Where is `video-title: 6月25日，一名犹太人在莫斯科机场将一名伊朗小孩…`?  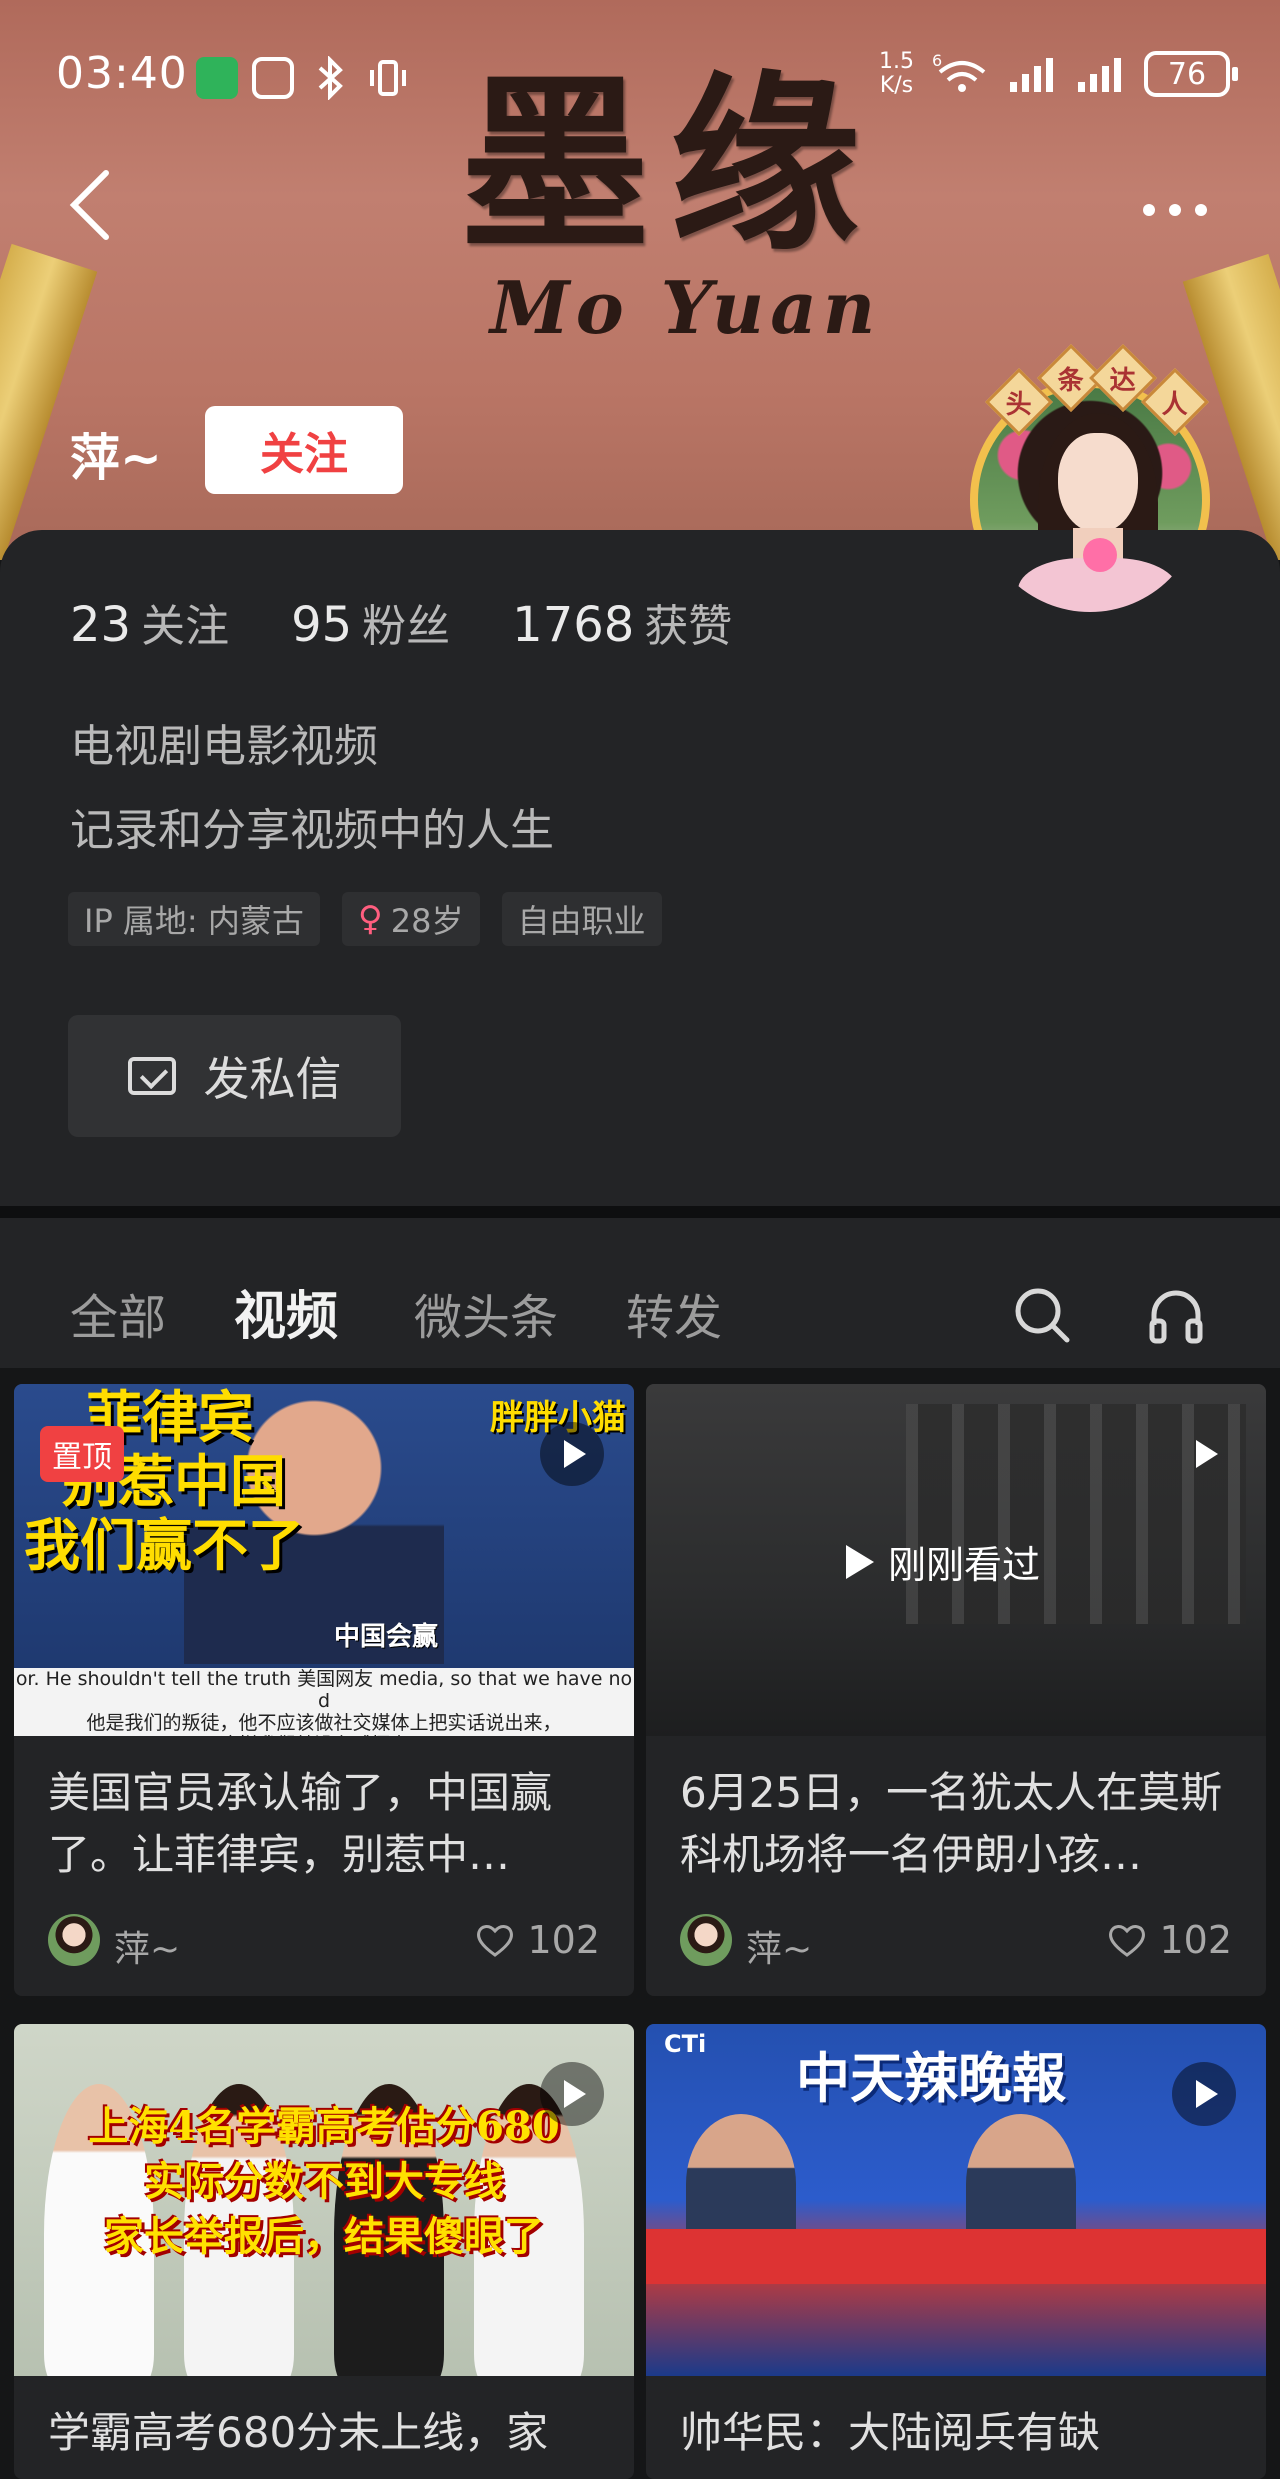 video-title: 6月25日，一名犹太人在莫斯科机场将一名伊朗小孩… is located at coordinates (956, 1816).